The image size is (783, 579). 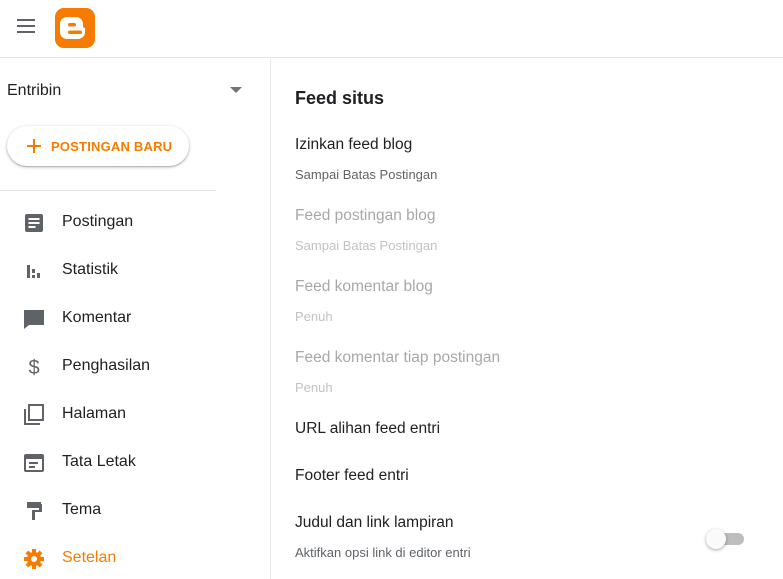 I want to click on comment-icon, so click(x=34, y=319).